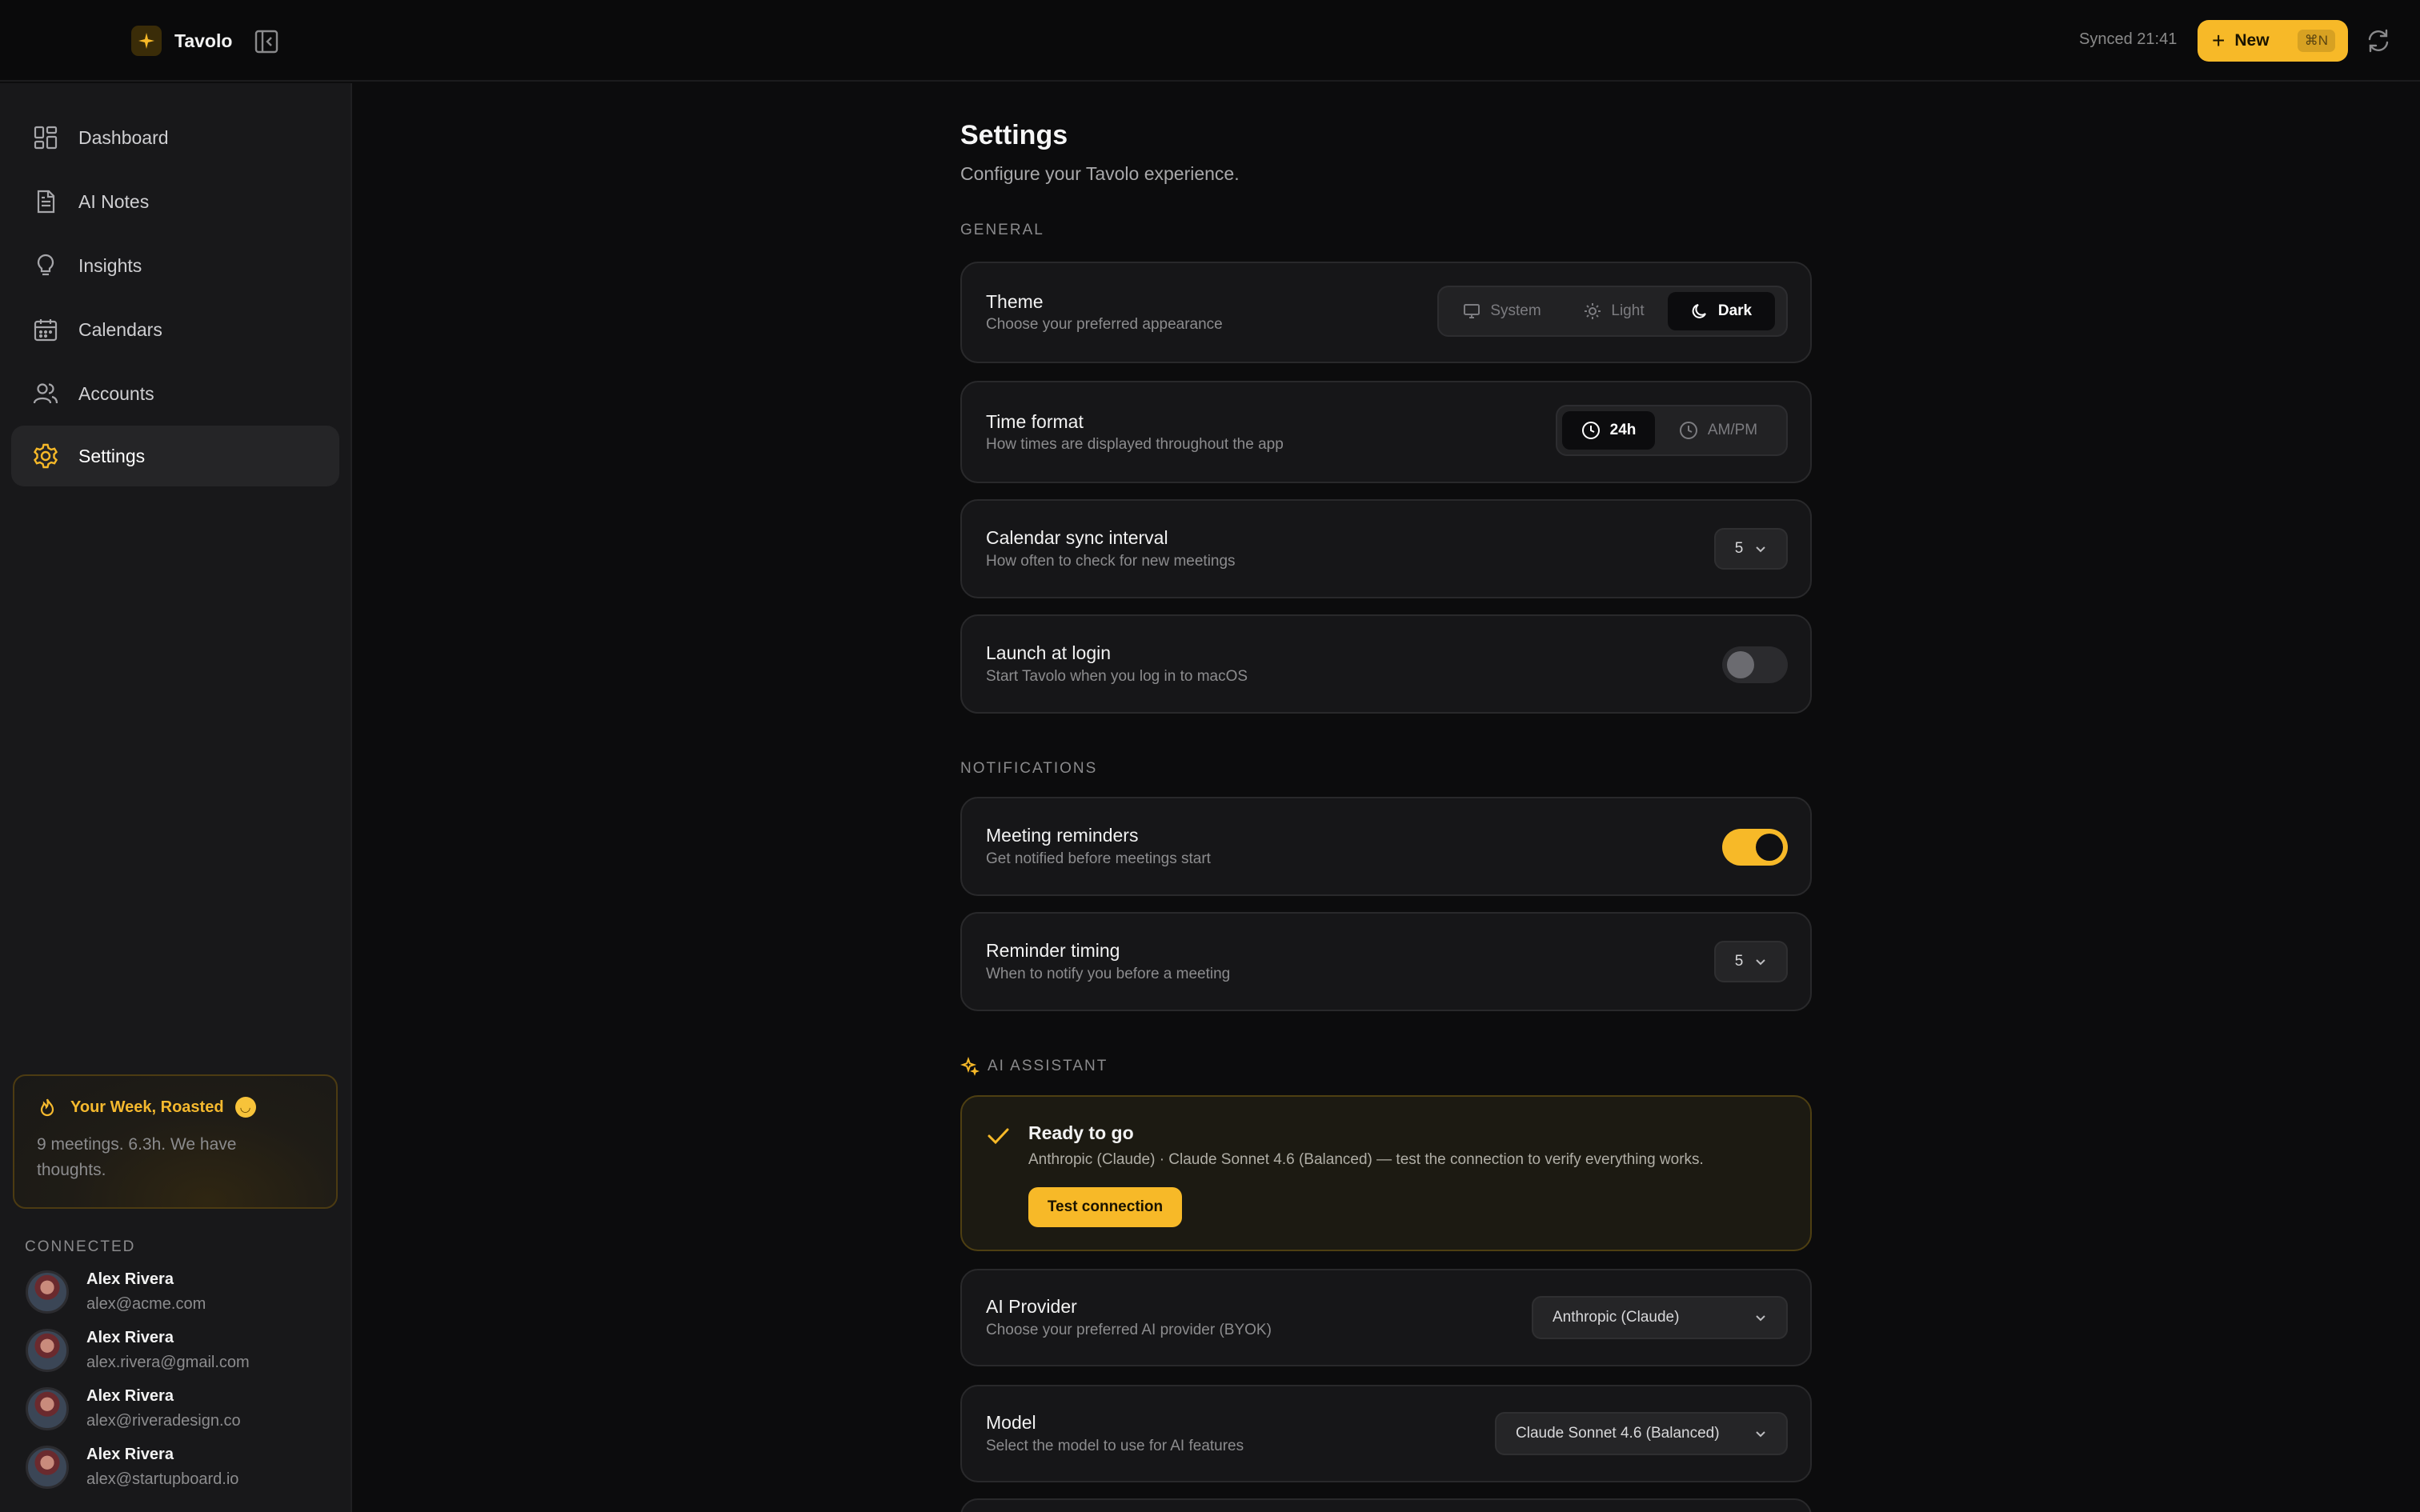 This screenshot has width=2420, height=1512. What do you see at coordinates (1117, 676) in the screenshot?
I see `setting-description: Start Tavolo when you log in to macOS` at bounding box center [1117, 676].